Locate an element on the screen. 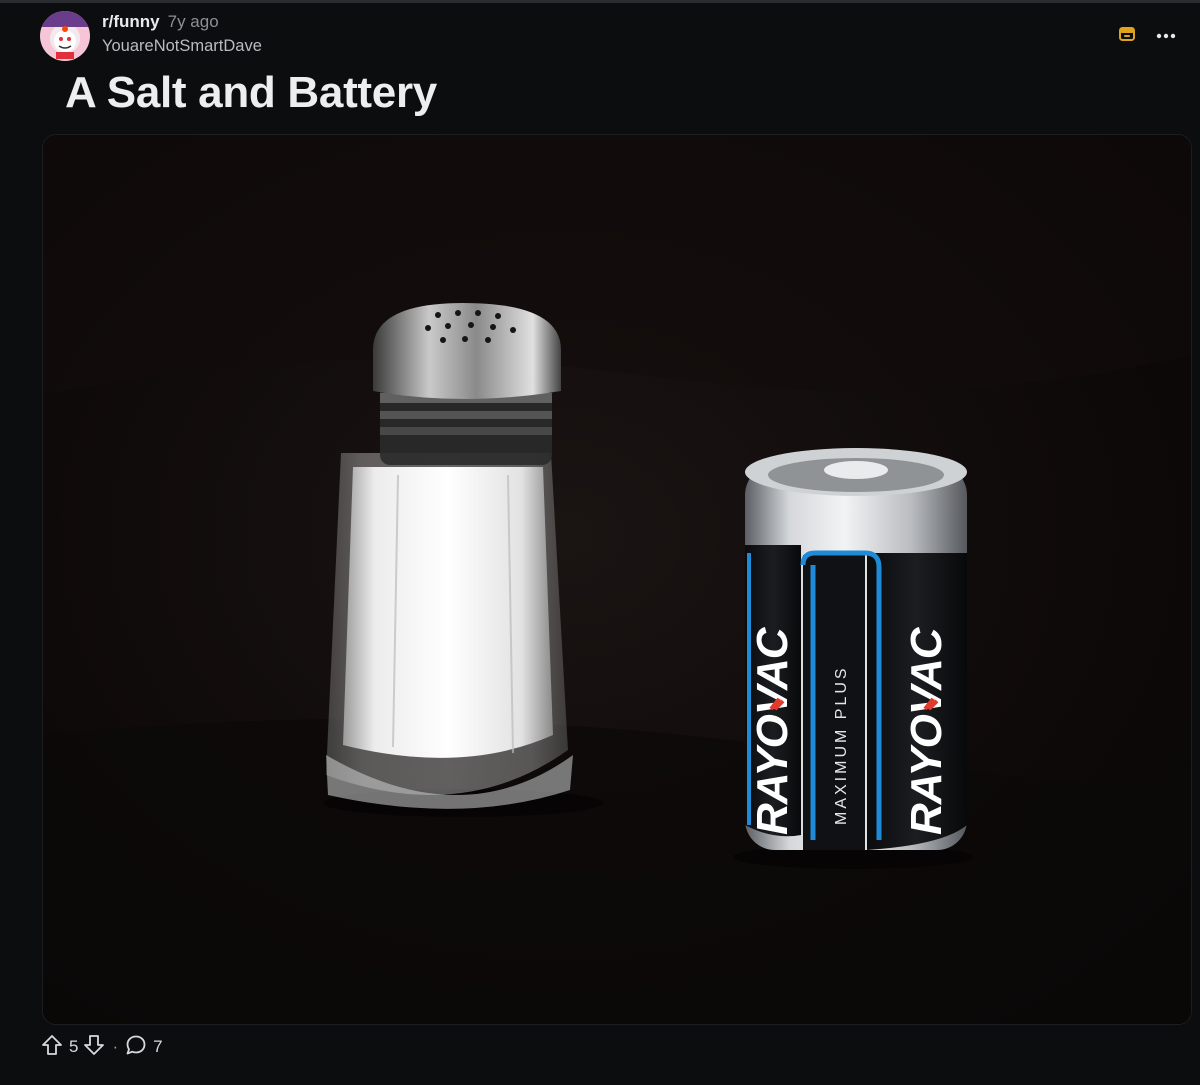 This screenshot has height=1085, width=1200. upvote-button: 5 is located at coordinates (59, 1047).